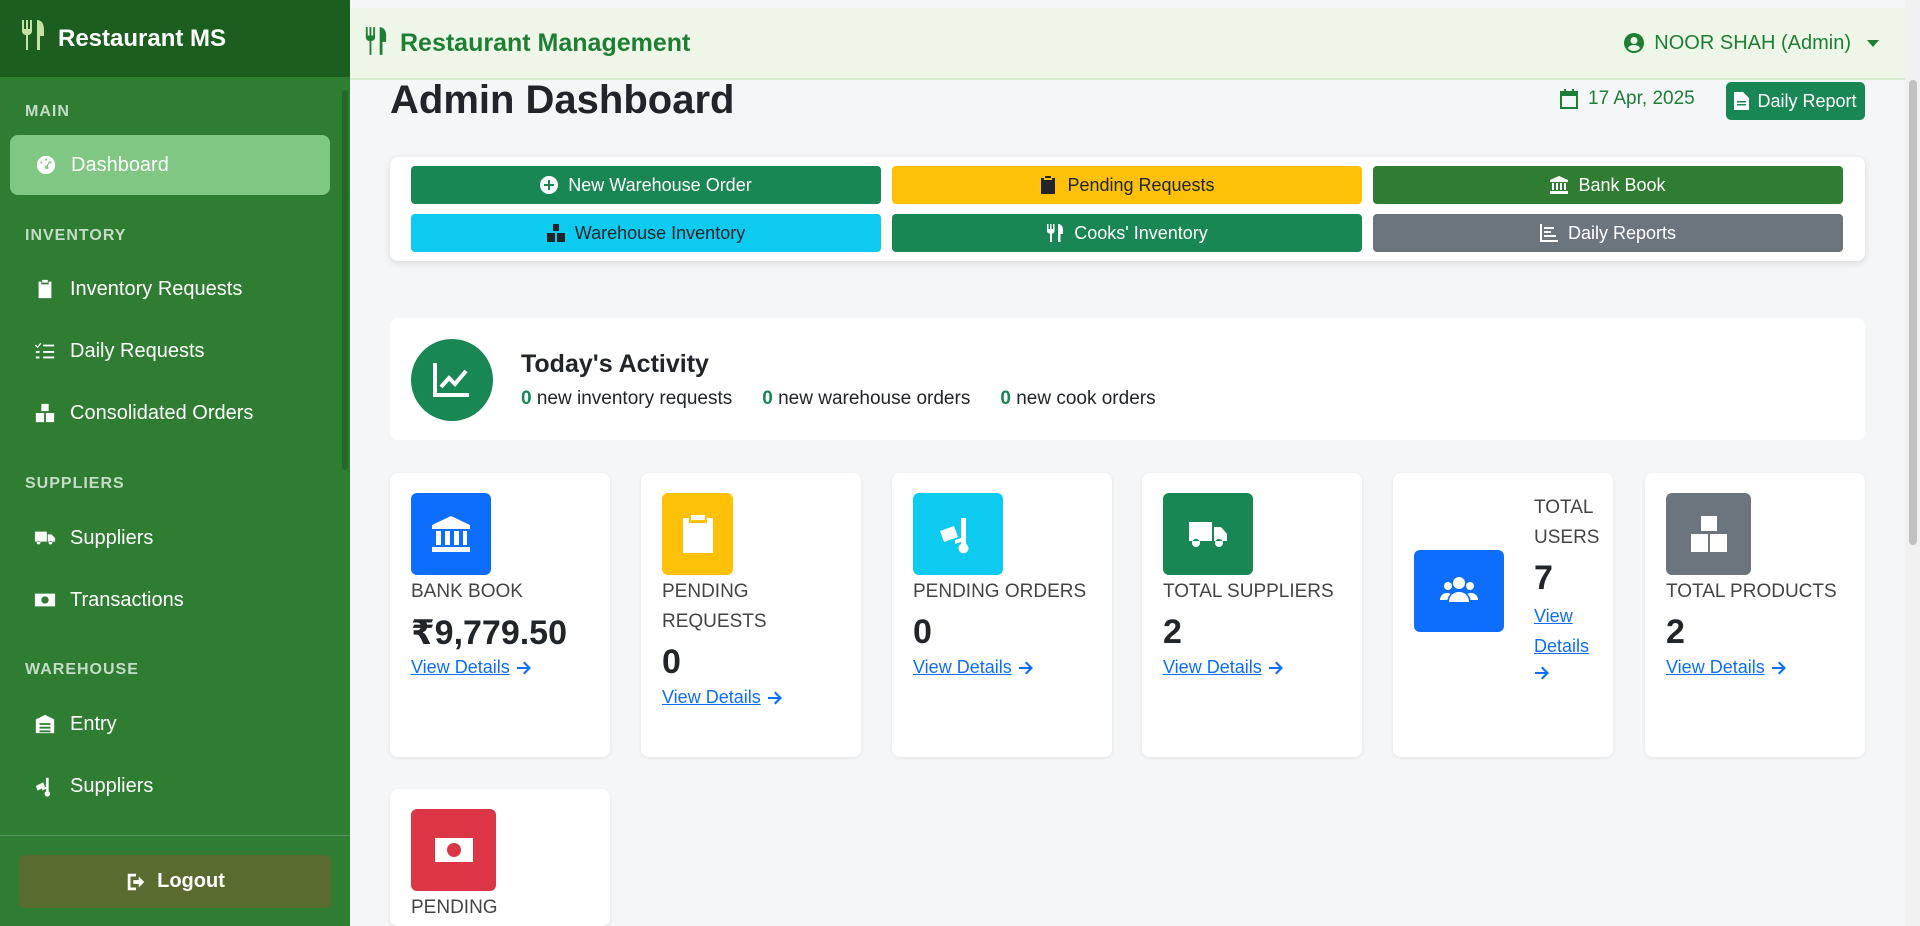 Image resolution: width=1920 pixels, height=926 pixels. Describe the element at coordinates (1569, 99) in the screenshot. I see `calendar-icon` at that location.